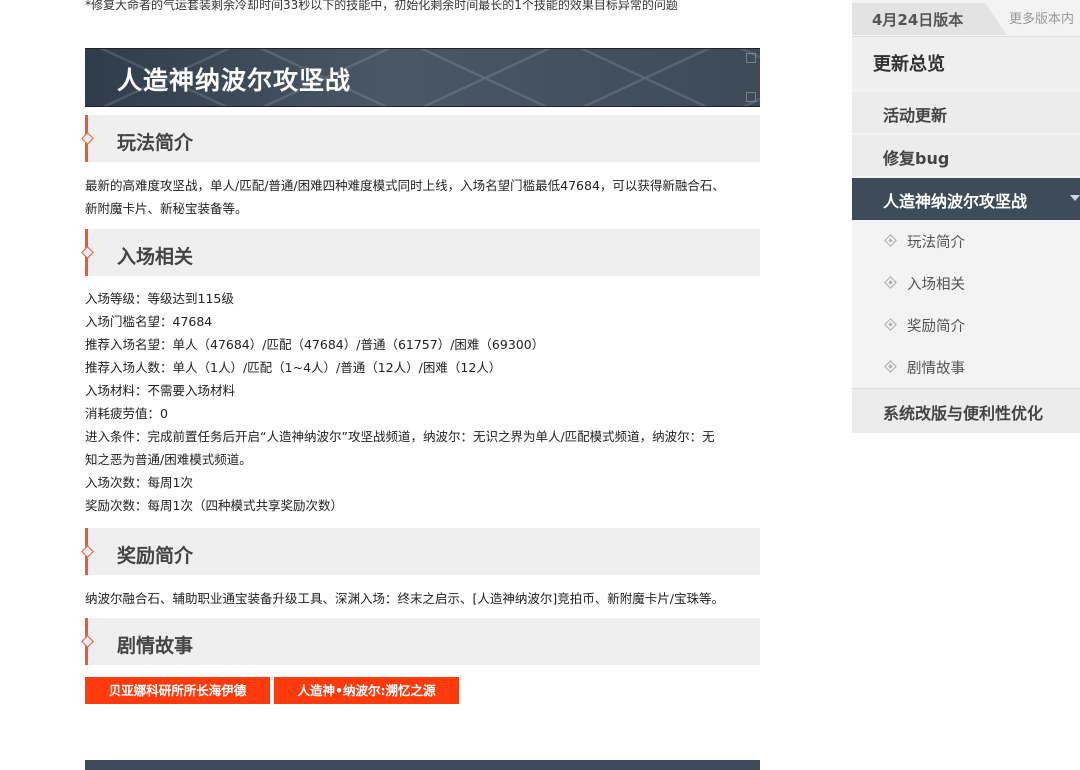 This screenshot has width=1080, height=770. What do you see at coordinates (966, 112) in the screenshot?
I see `sidebar-item-events: 活动更新` at bounding box center [966, 112].